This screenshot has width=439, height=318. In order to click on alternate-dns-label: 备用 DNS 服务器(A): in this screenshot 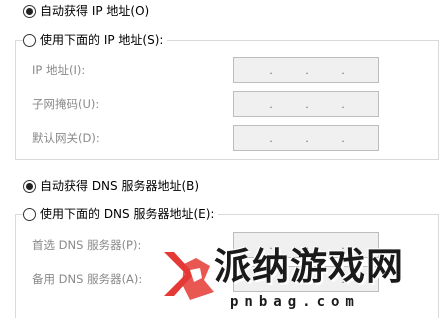, I will do `click(87, 279)`.